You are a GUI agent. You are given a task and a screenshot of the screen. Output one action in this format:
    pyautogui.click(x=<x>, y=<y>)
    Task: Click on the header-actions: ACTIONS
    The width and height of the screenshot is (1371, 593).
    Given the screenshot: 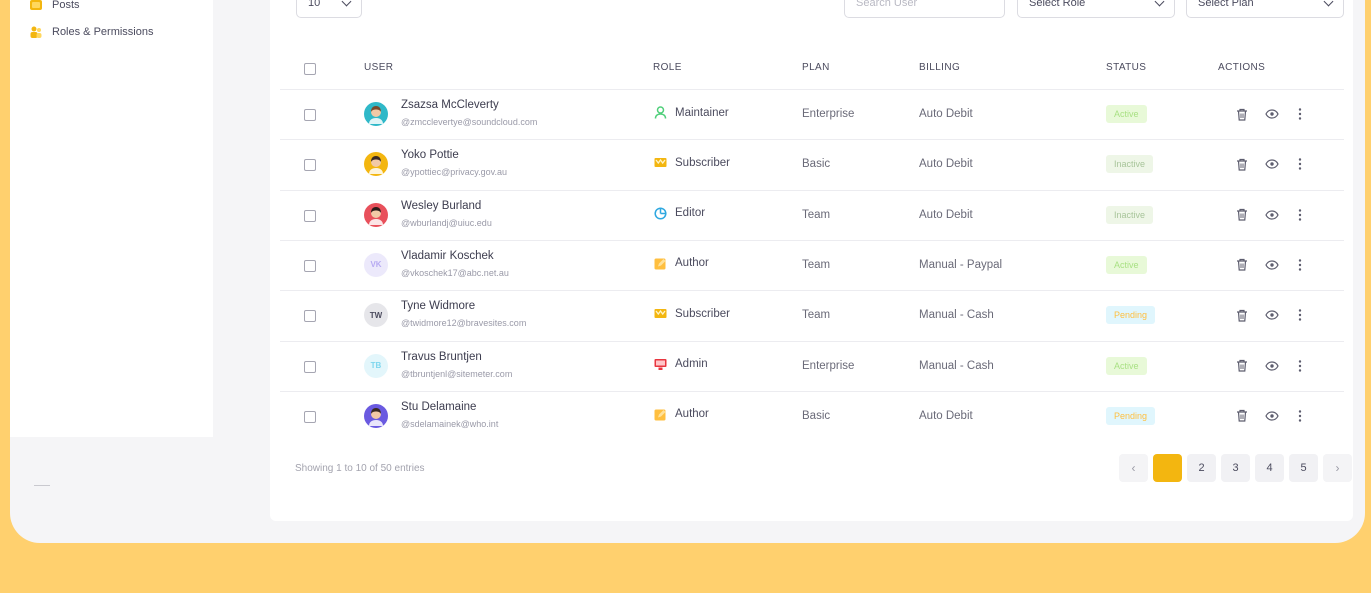 What is the action you would take?
    pyautogui.click(x=1242, y=67)
    